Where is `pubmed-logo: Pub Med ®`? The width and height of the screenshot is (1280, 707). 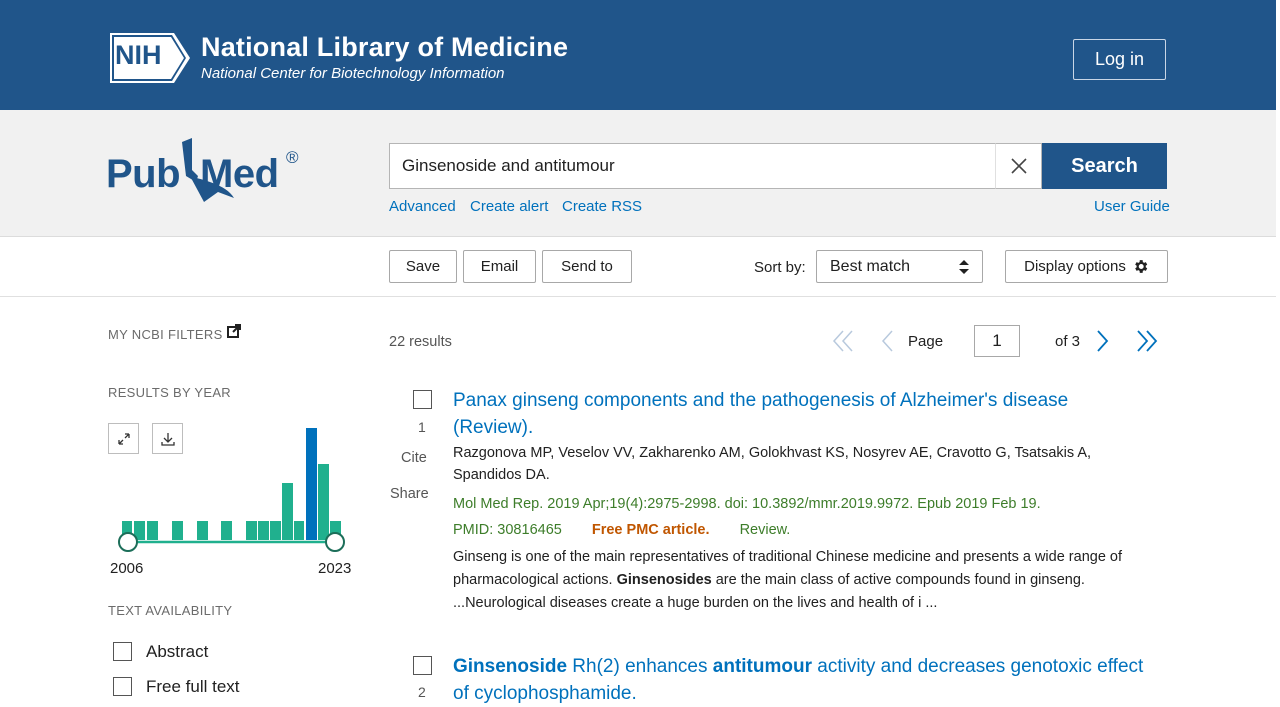
pubmed-logo: Pub Med ® is located at coordinates (211, 171).